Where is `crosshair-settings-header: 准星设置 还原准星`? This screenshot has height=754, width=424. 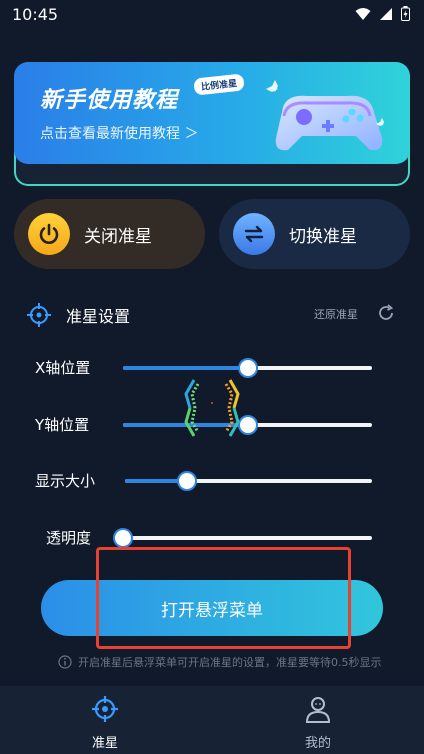
crosshair-settings-header: 准星设置 还原准星 is located at coordinates (213, 314).